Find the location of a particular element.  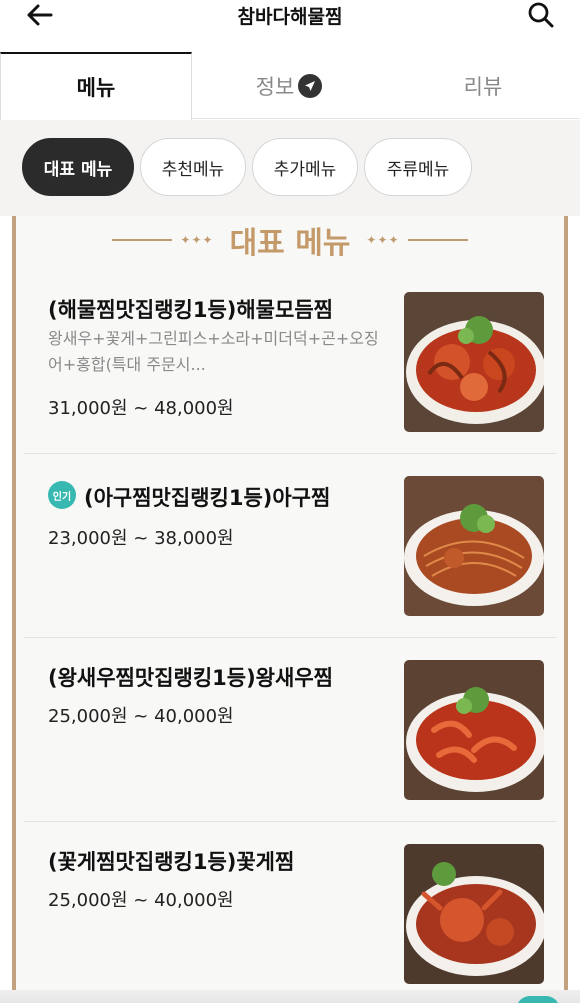

chip-recommended-label: 추천메뉴 is located at coordinates (193, 169).